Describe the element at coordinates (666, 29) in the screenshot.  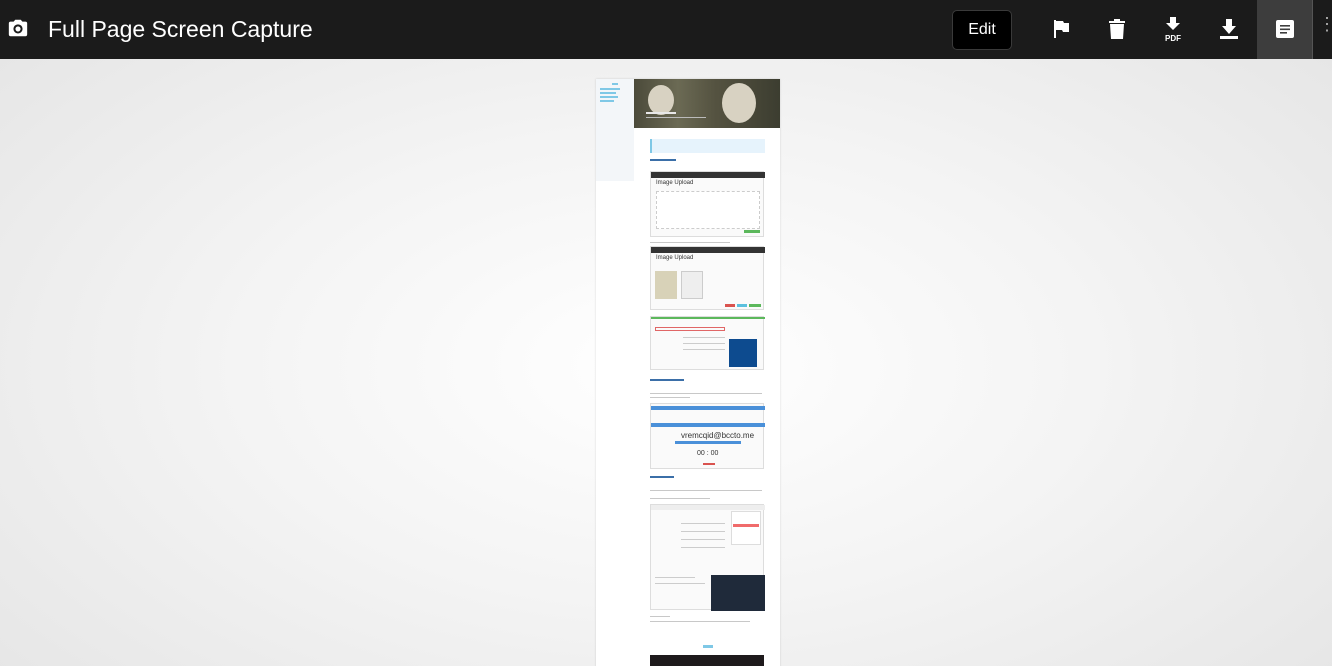
I see `top-toolbar: Full Page Screen Capture Edit PDF ⋮` at that location.